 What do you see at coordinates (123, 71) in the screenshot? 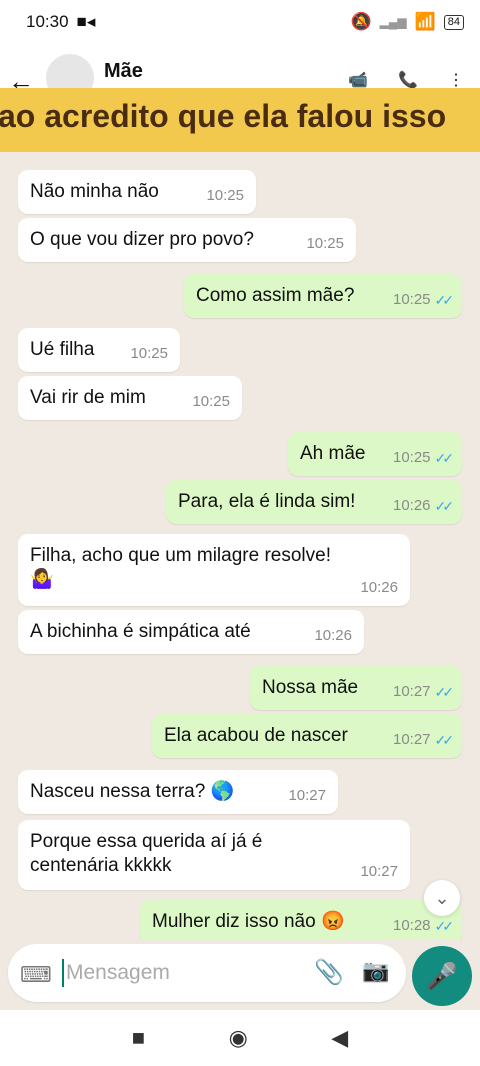
I see `contact-name: Mãe` at bounding box center [123, 71].